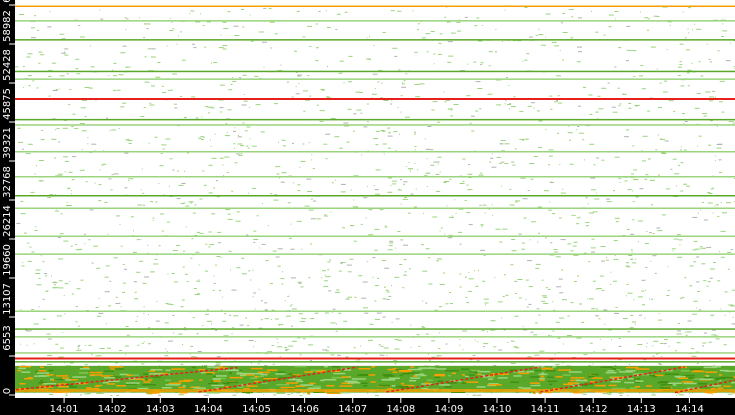  What do you see at coordinates (593, 409) in the screenshot?
I see `x-tick-label: 14:12` at bounding box center [593, 409].